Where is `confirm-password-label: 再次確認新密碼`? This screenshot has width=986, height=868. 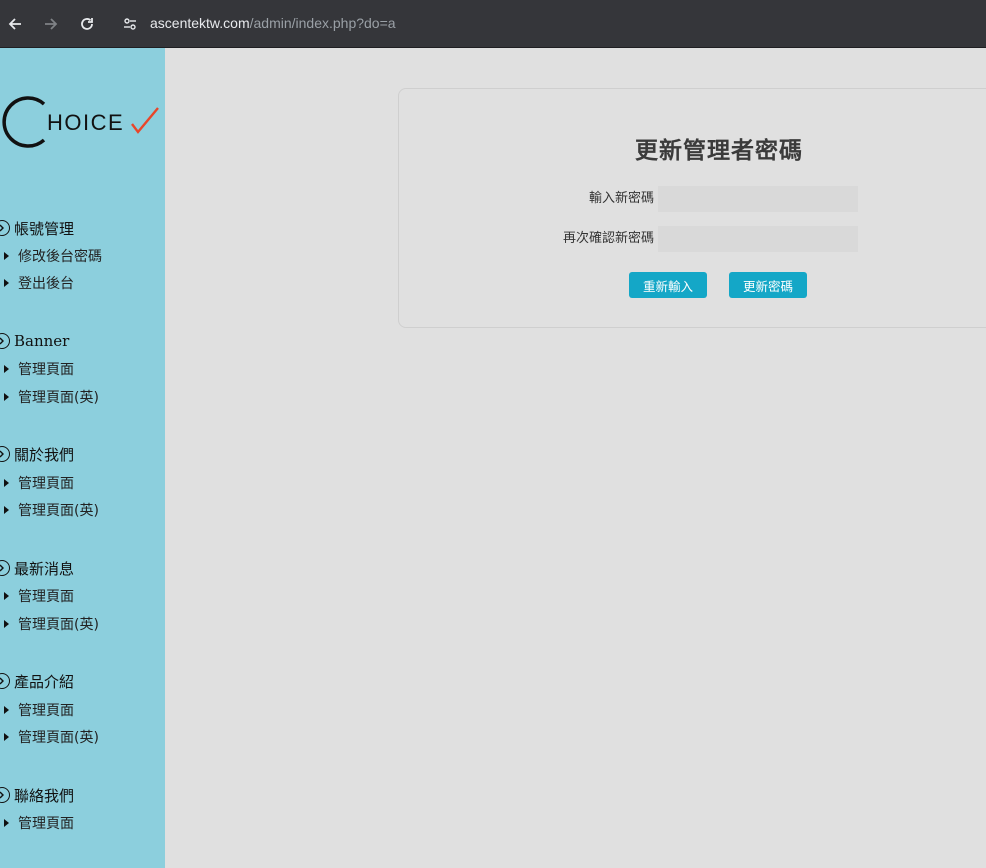
confirm-password-label: 再次確認新密碼 is located at coordinates (608, 238).